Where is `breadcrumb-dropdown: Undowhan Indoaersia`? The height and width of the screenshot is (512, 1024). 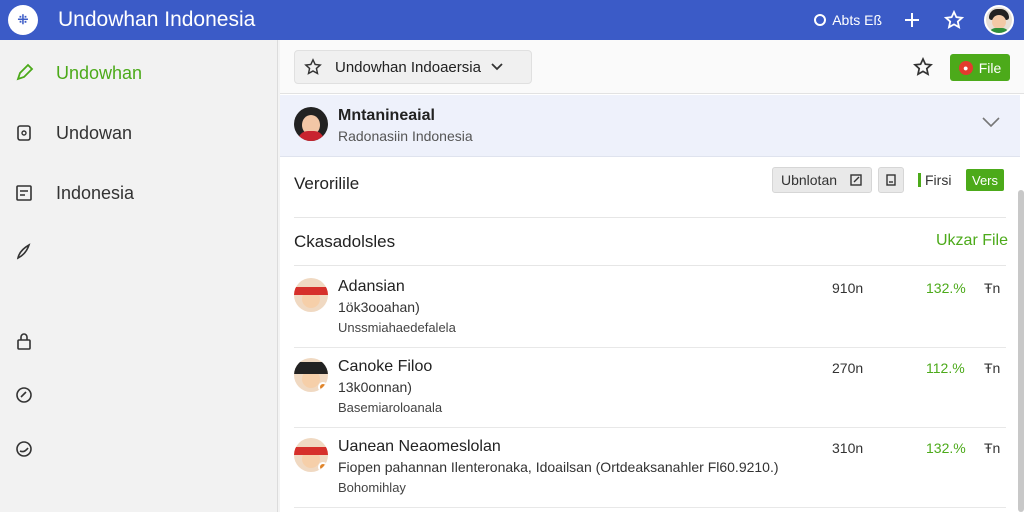
breadcrumb-dropdown: Undowhan Indoaersia is located at coordinates (413, 67).